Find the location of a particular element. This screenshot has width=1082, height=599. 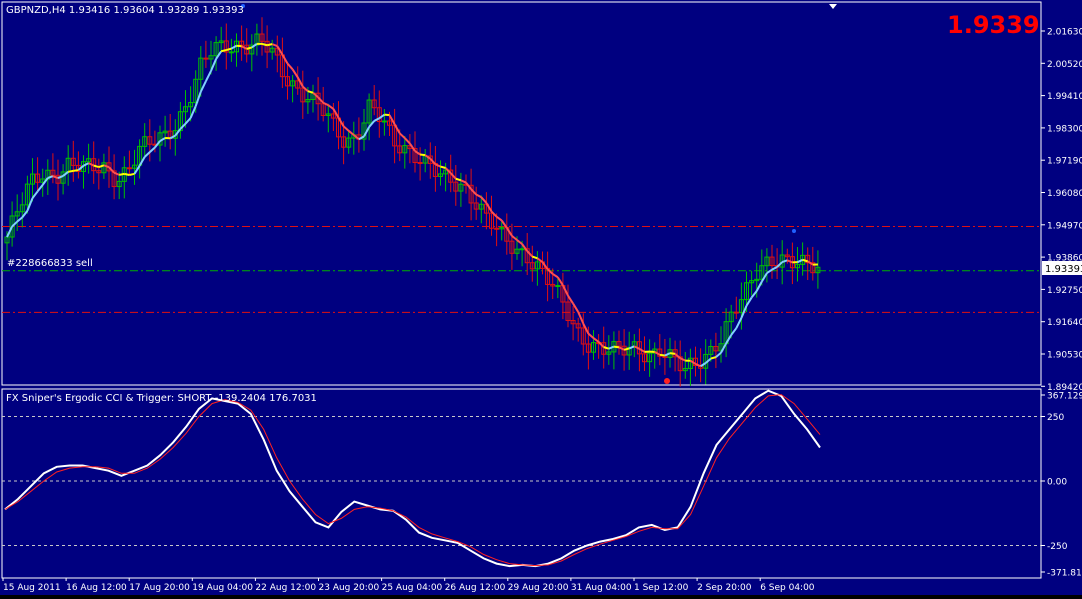

price-tick-label: 1.96080 is located at coordinates (1064, 194).